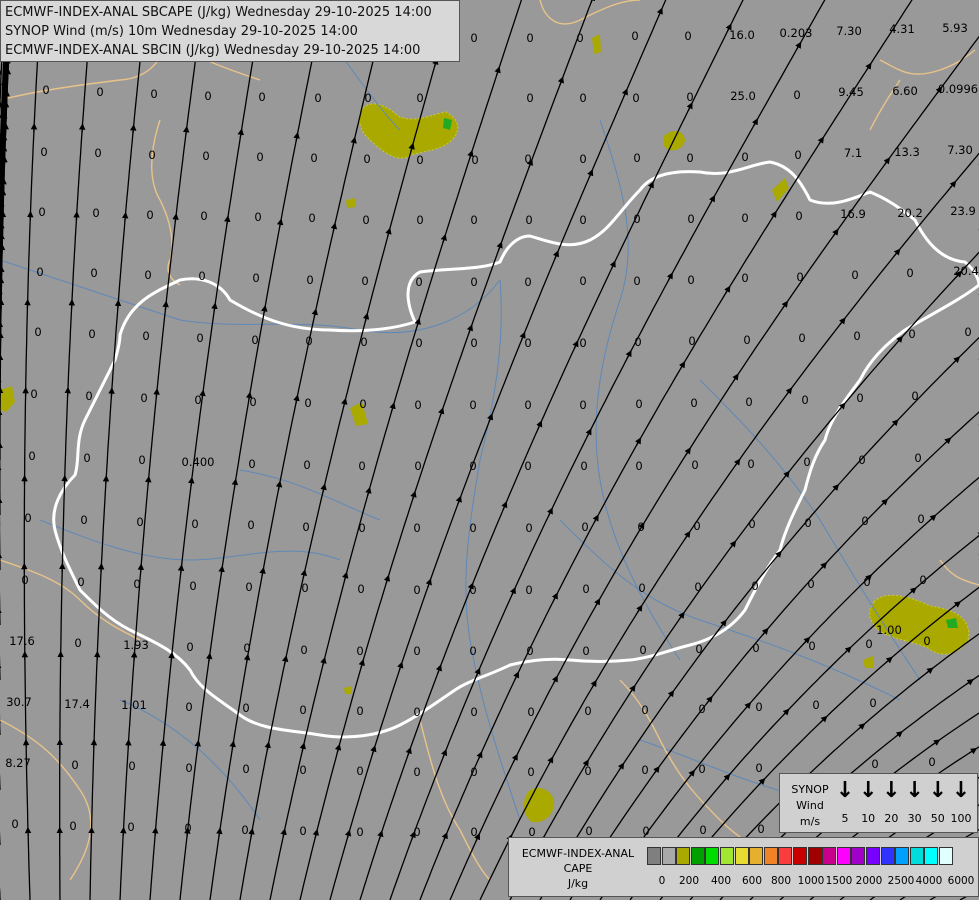 This screenshot has width=979, height=900. Describe the element at coordinates (910, 213) in the screenshot. I see `value-label: 20.2` at that location.